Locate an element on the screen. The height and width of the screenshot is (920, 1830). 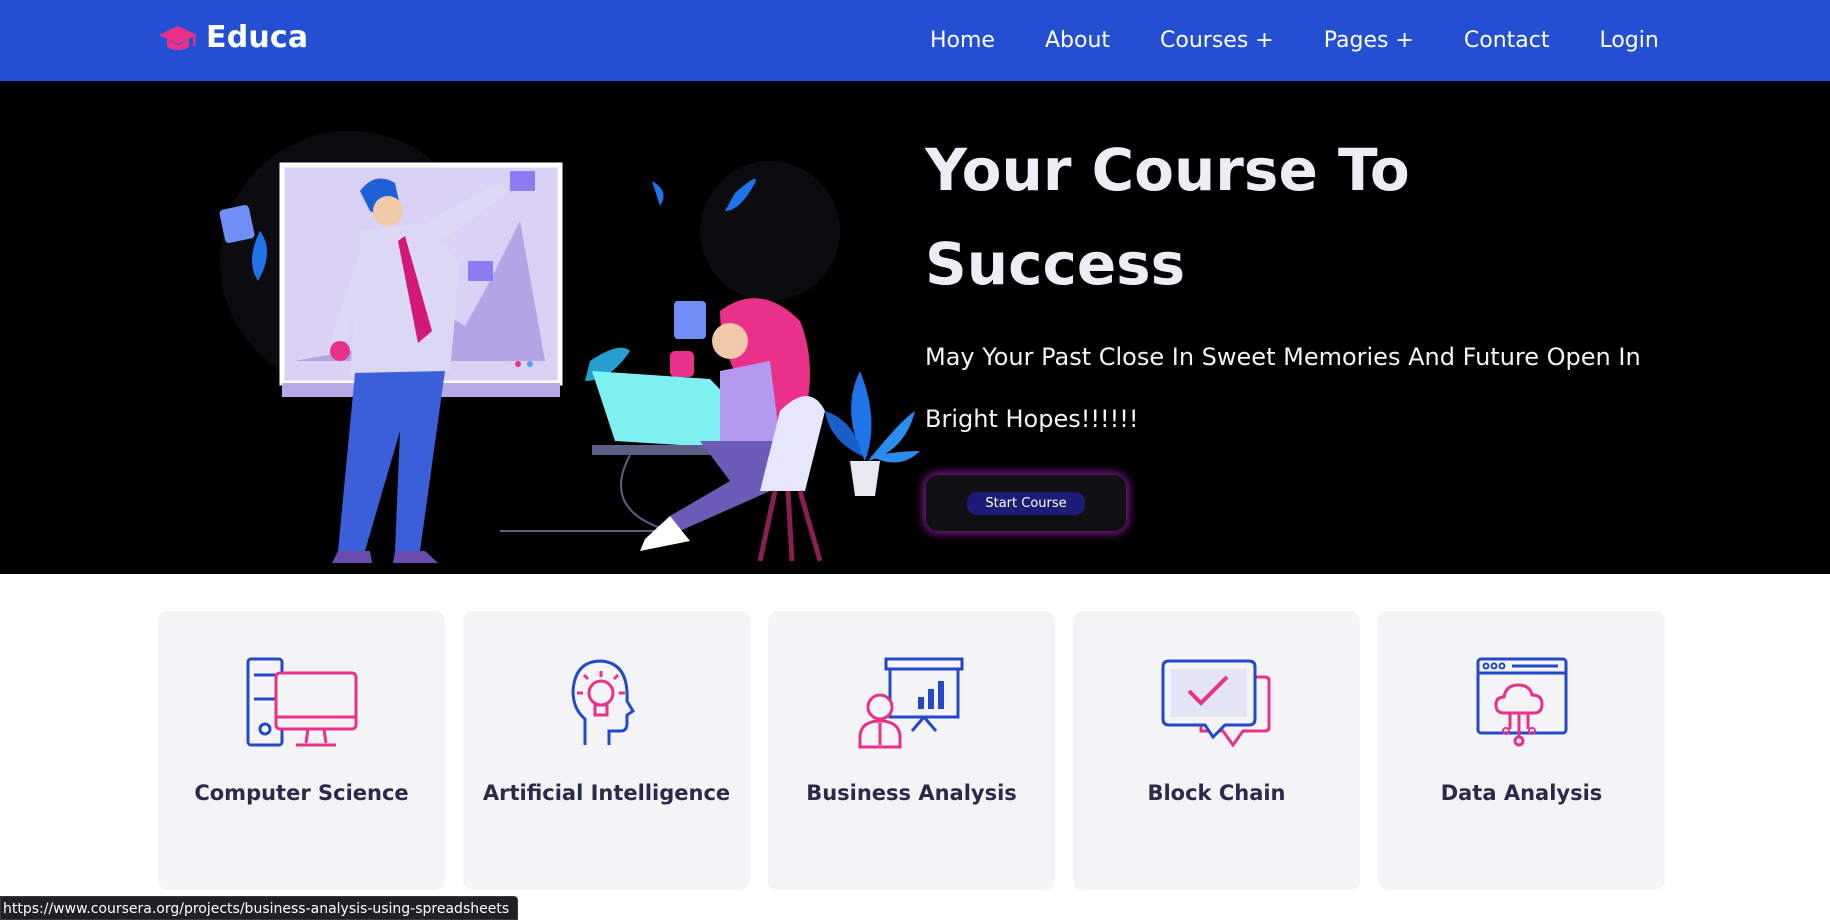
course-card-block-chain: Block Chain is located at coordinates (1216, 750).